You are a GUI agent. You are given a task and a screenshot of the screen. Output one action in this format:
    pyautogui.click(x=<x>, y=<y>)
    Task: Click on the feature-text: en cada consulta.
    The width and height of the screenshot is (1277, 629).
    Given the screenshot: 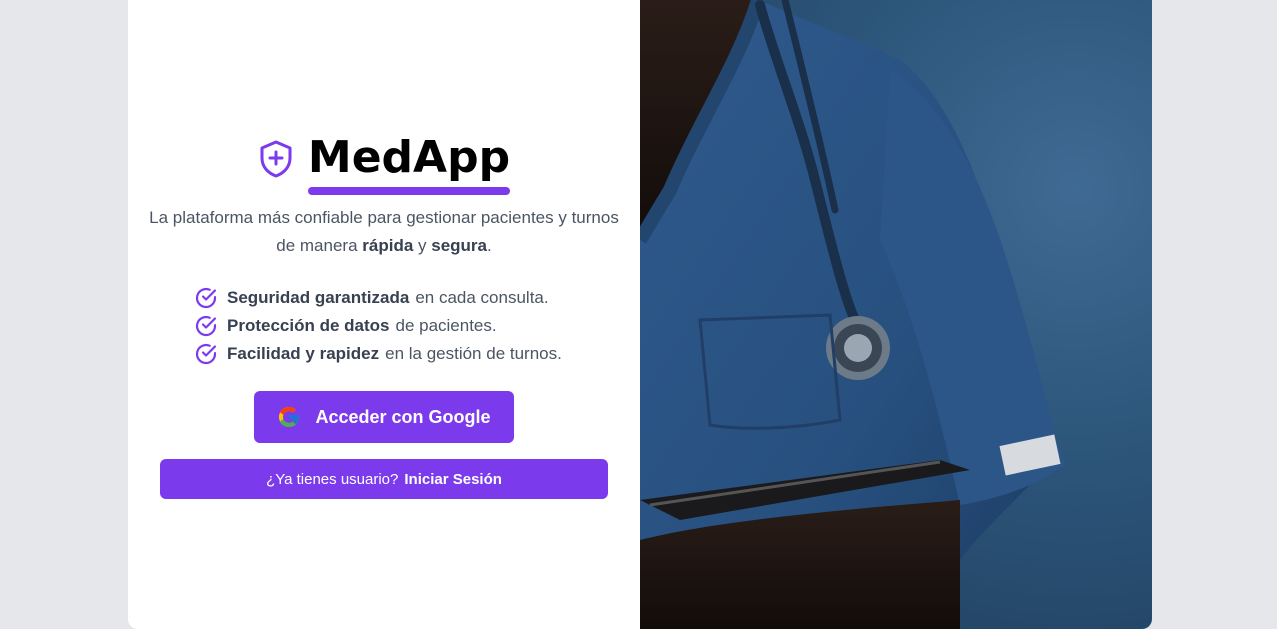 What is the action you would take?
    pyautogui.click(x=482, y=297)
    